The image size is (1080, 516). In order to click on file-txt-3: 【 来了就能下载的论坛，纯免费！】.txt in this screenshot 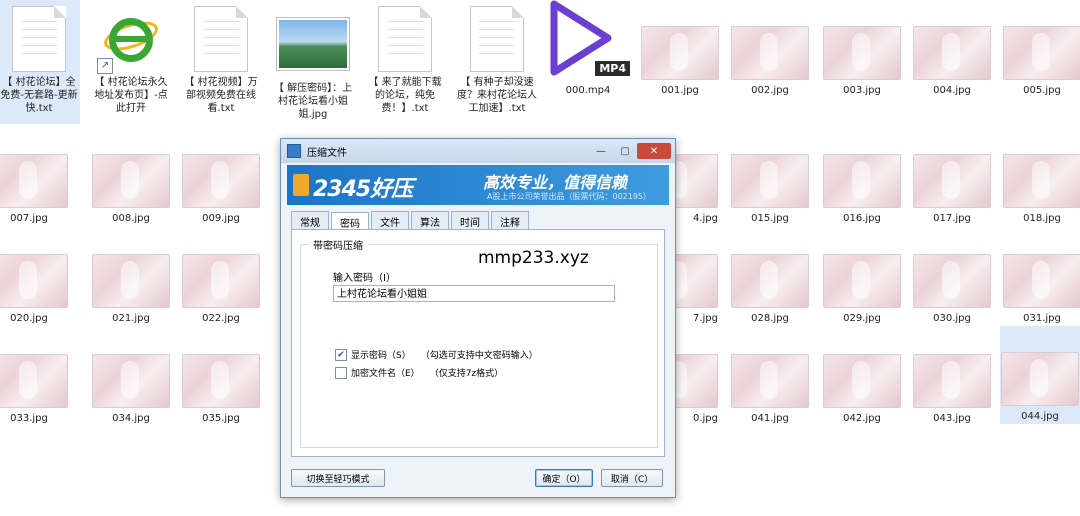, I will do `click(405, 57)`.